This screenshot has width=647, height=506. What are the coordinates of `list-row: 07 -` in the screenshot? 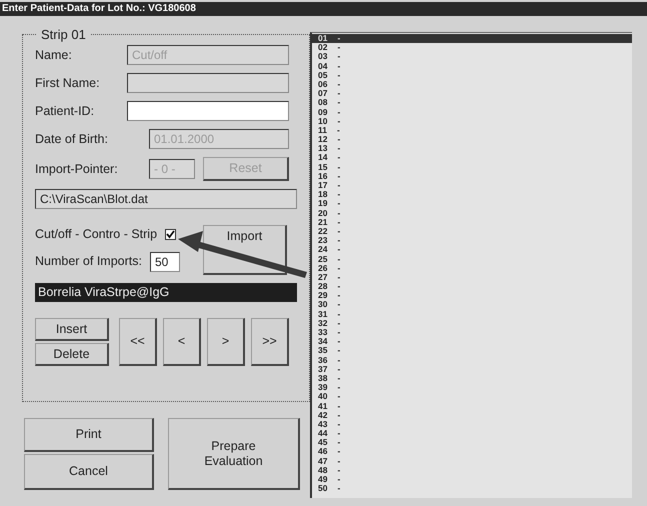 It's located at (472, 93).